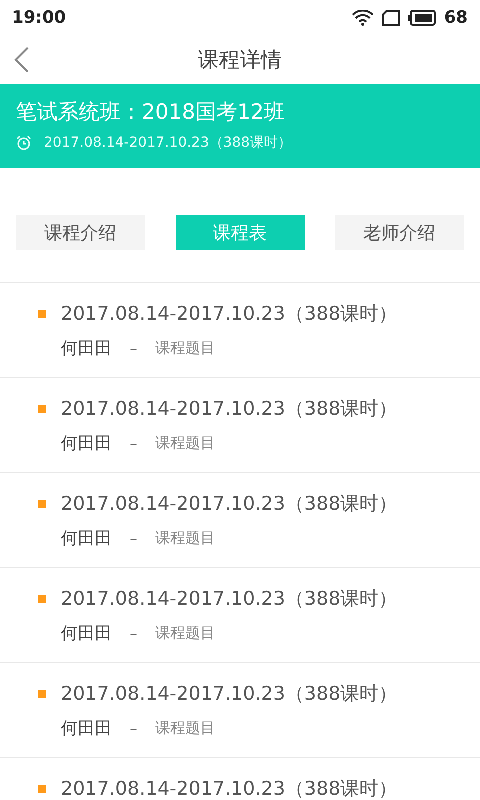  What do you see at coordinates (456, 18) in the screenshot?
I see `battery-level: 68` at bounding box center [456, 18].